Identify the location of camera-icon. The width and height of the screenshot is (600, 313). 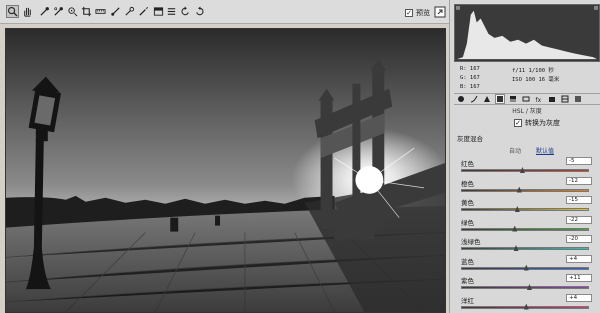
(552, 99).